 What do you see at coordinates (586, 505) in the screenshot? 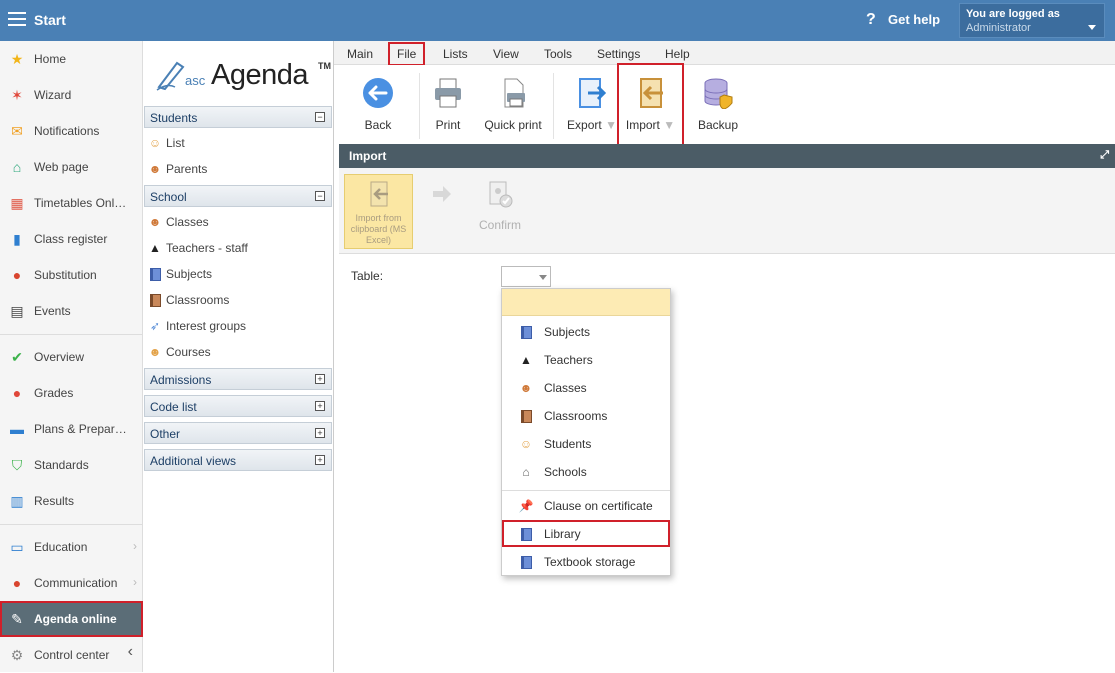
I see `option-clause-on-certificate: 📌 Clause on certificate` at bounding box center [586, 505].